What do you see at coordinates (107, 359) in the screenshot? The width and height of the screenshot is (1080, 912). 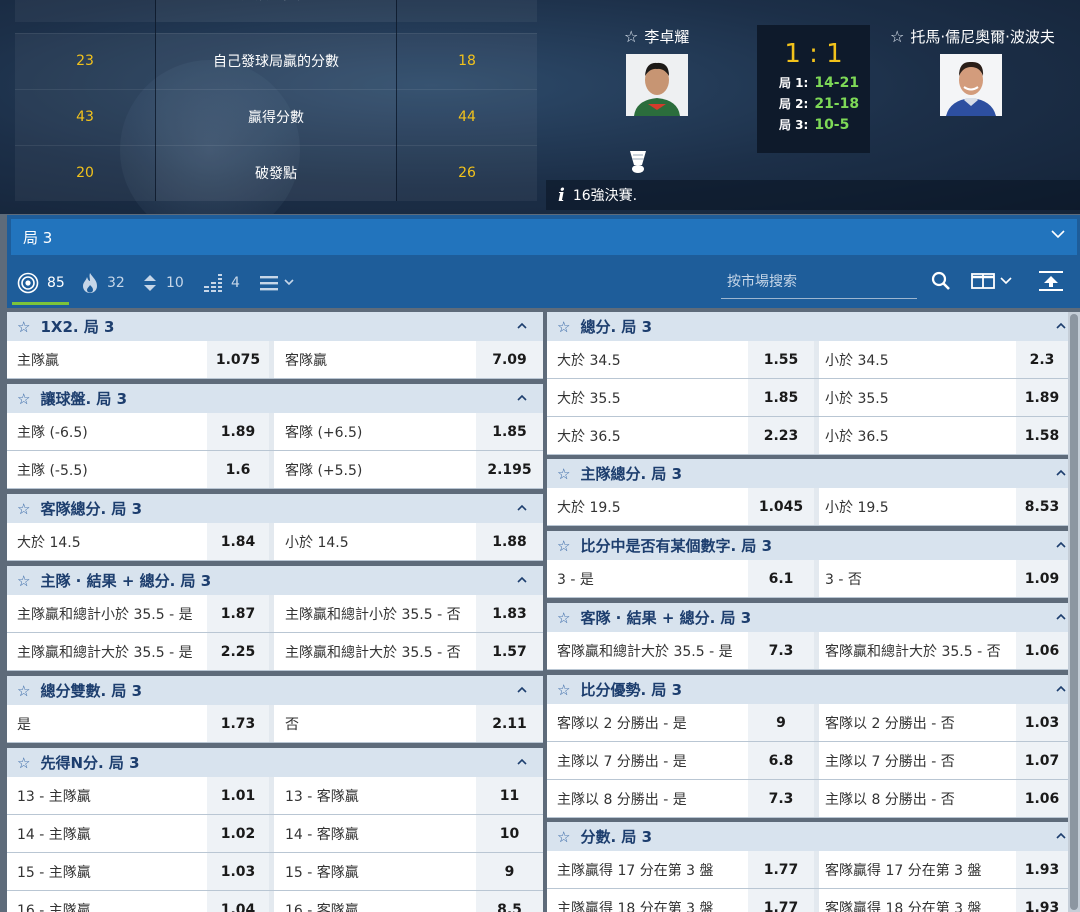 I see `outcome-label: 主隊贏` at bounding box center [107, 359].